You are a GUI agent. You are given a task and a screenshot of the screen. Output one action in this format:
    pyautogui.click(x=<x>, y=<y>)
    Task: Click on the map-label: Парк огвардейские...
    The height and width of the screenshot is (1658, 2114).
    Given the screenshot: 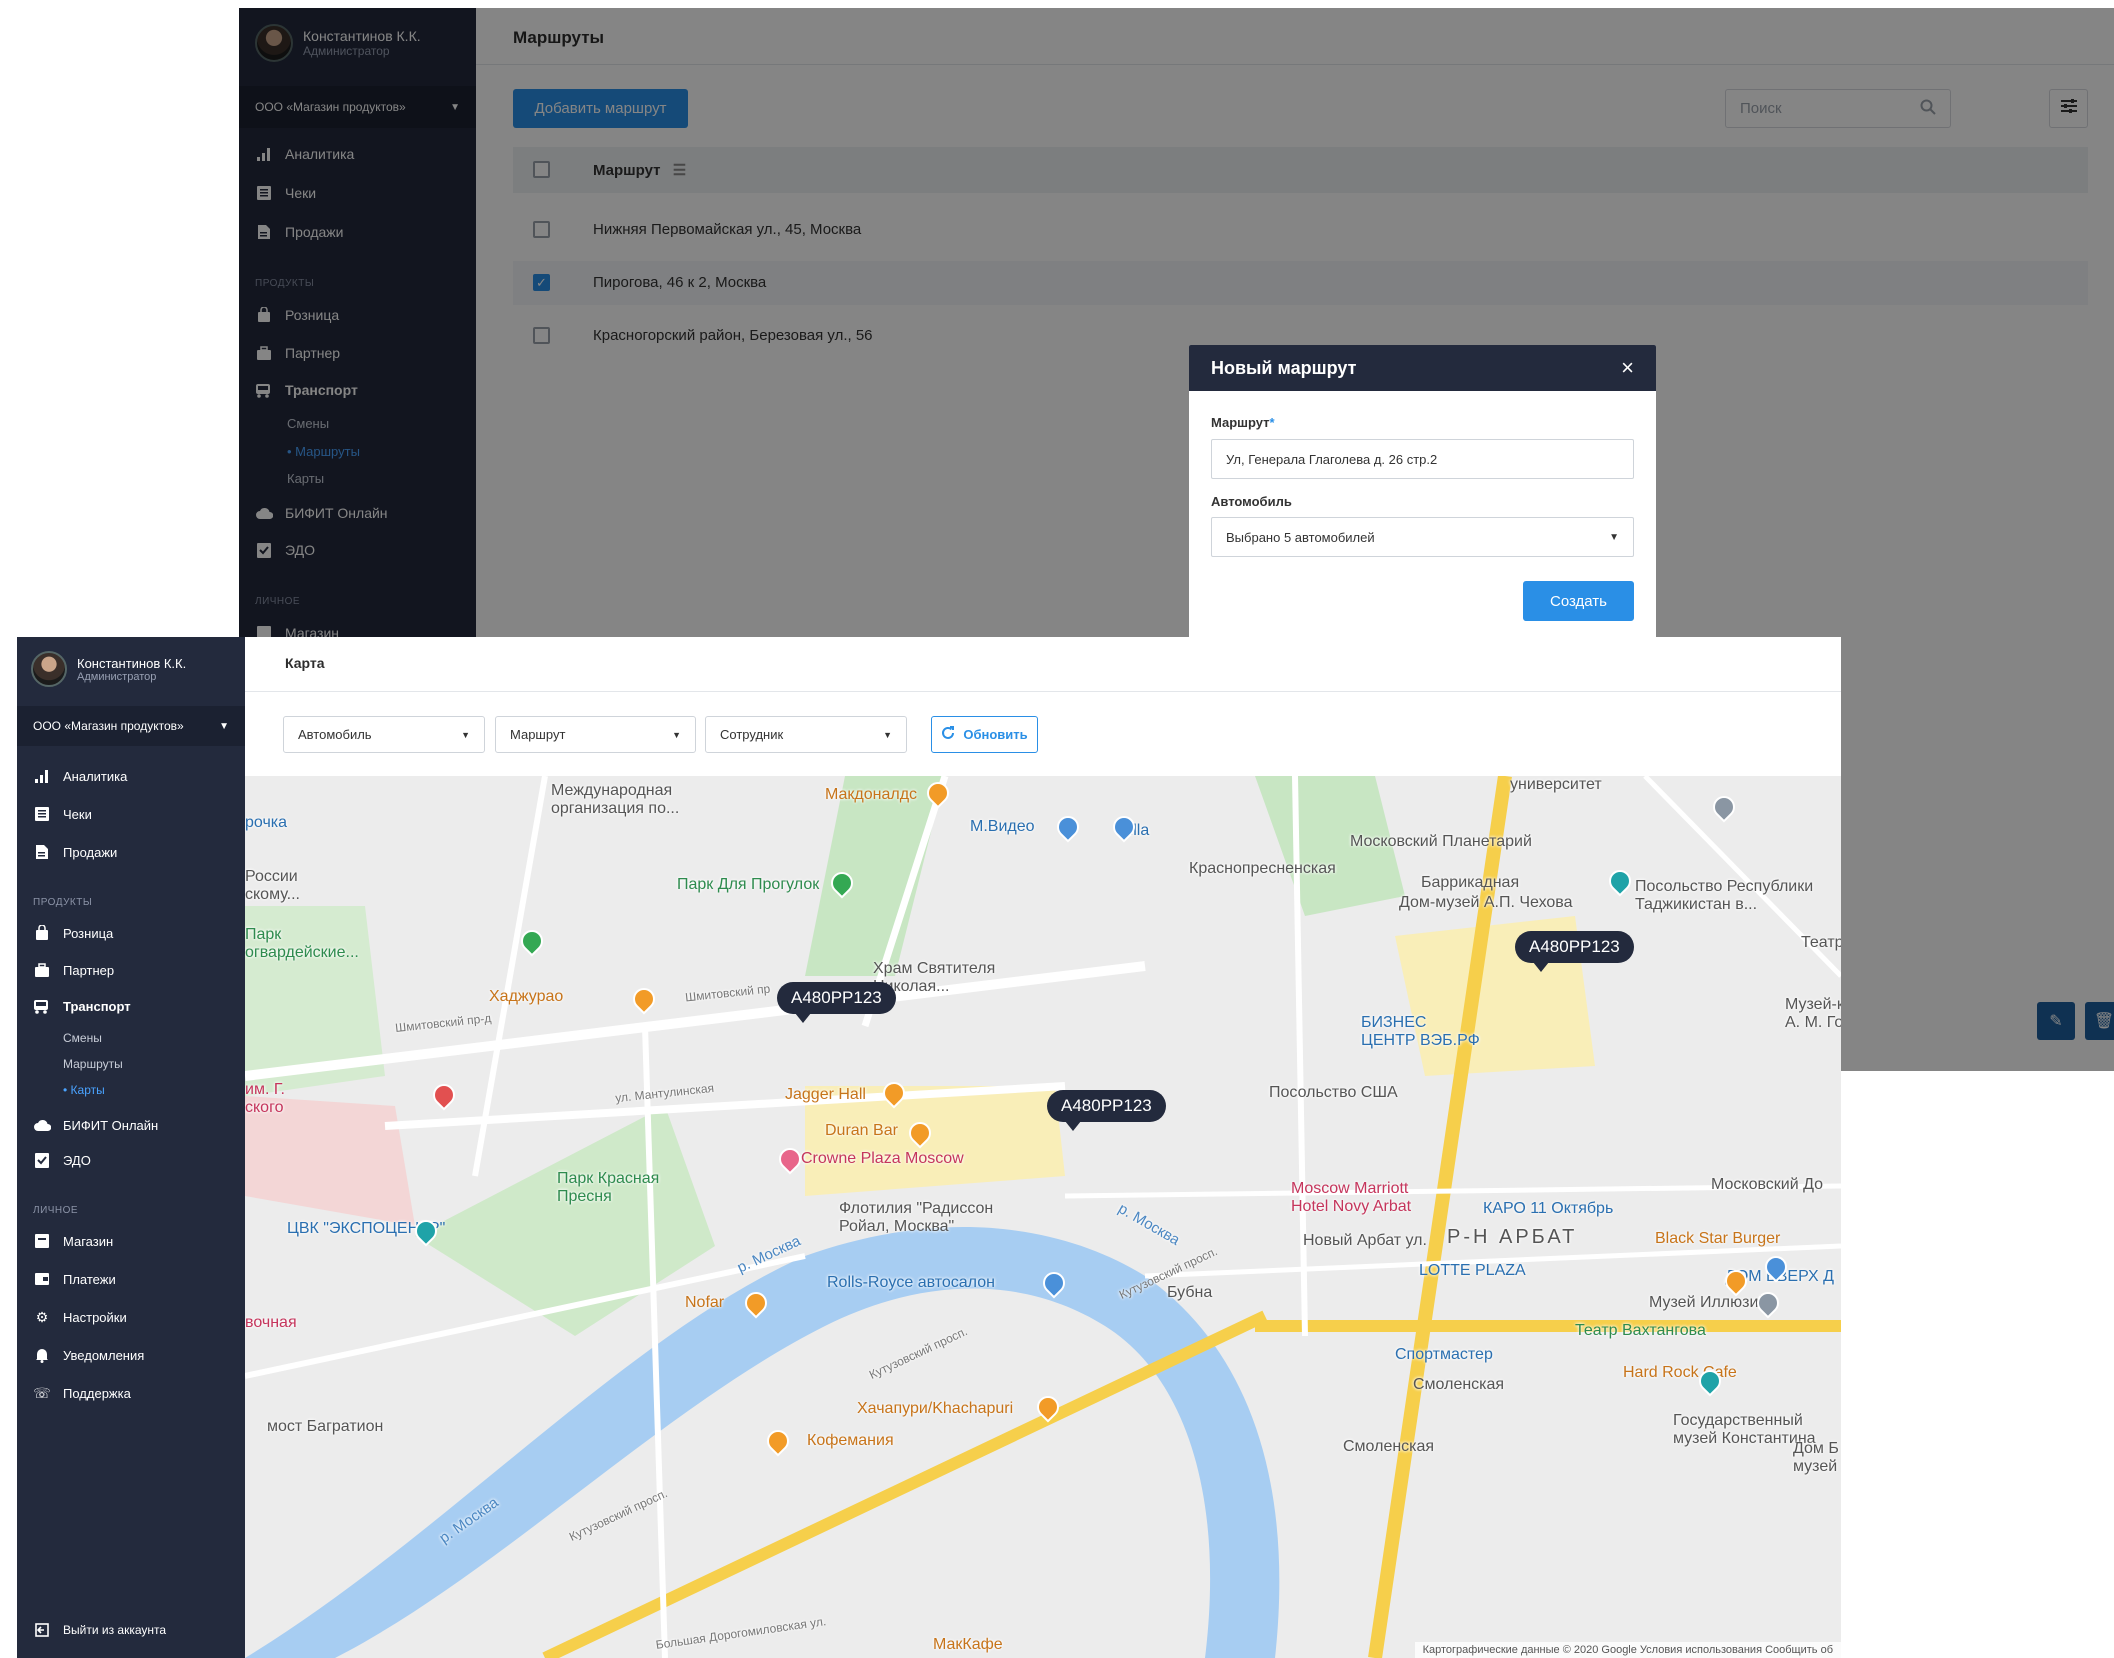 What is the action you would take?
    pyautogui.click(x=302, y=943)
    